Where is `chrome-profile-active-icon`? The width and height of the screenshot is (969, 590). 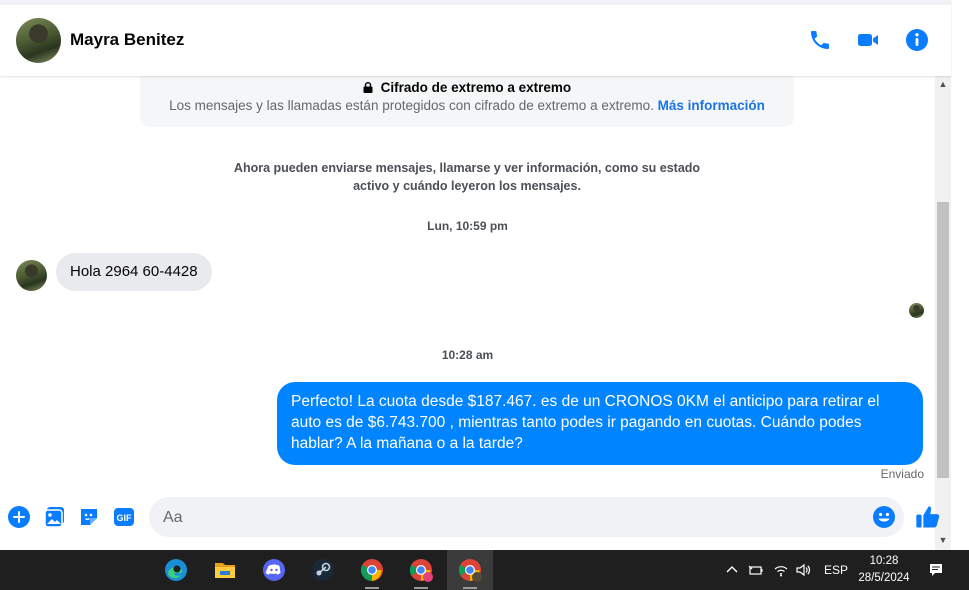
chrome-profile-active-icon is located at coordinates (470, 570).